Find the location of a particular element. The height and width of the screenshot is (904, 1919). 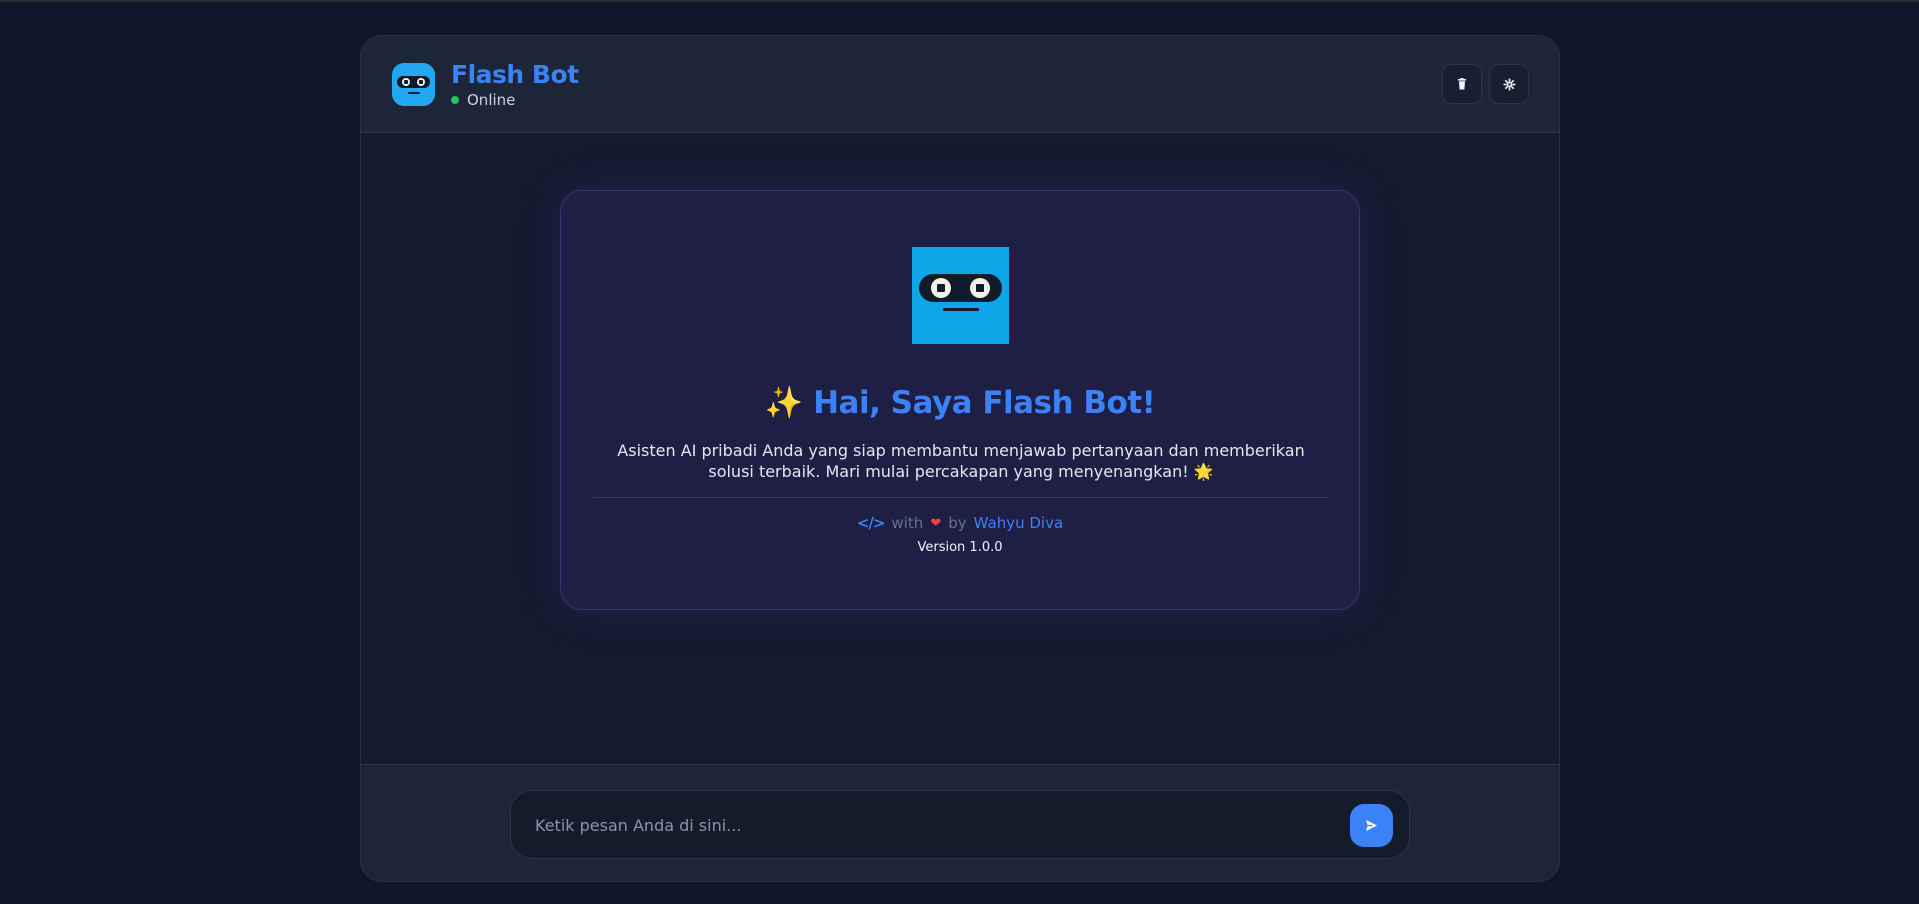

message-input is located at coordinates (925, 825).